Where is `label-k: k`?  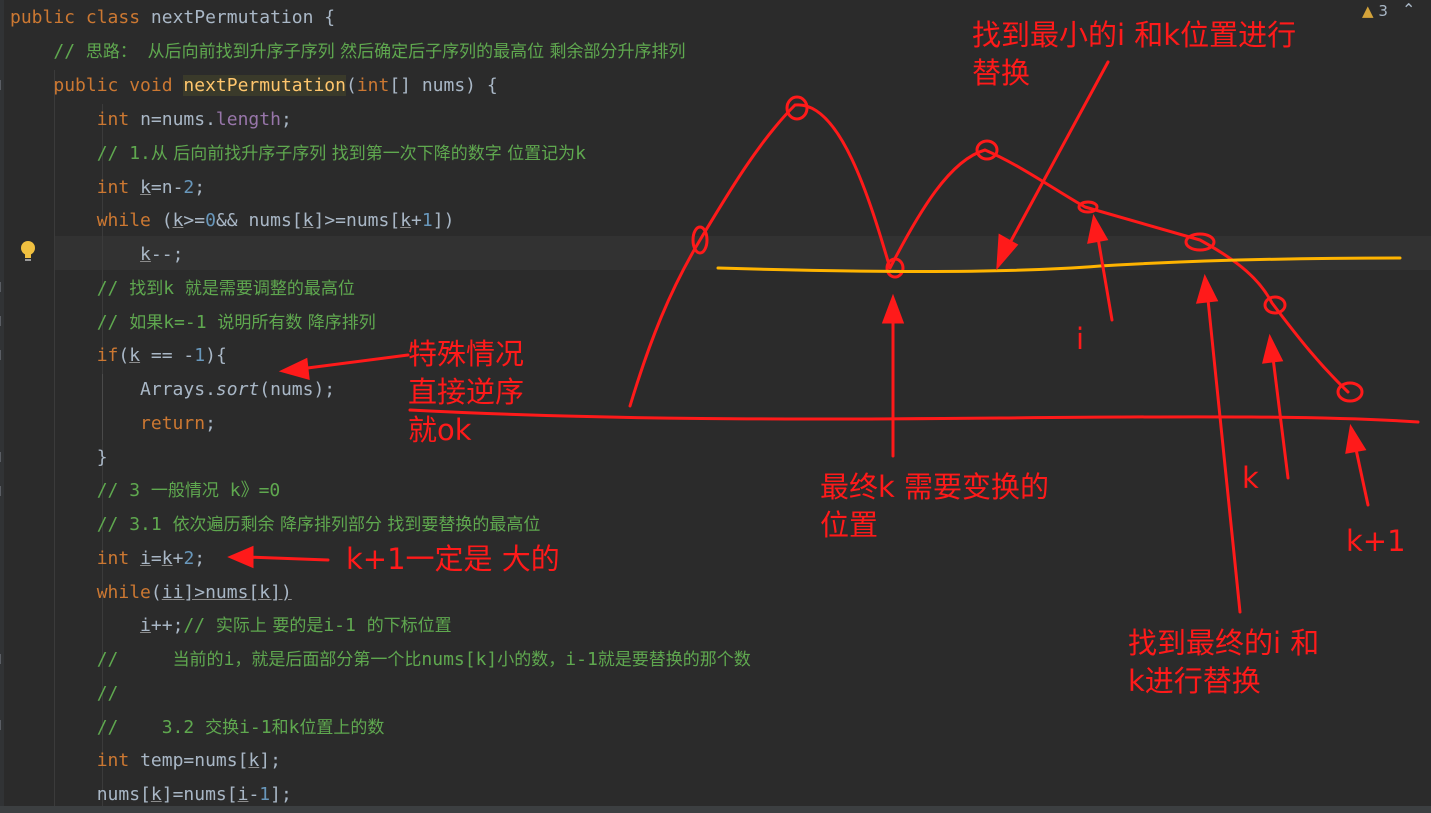 label-k: k is located at coordinates (1250, 478).